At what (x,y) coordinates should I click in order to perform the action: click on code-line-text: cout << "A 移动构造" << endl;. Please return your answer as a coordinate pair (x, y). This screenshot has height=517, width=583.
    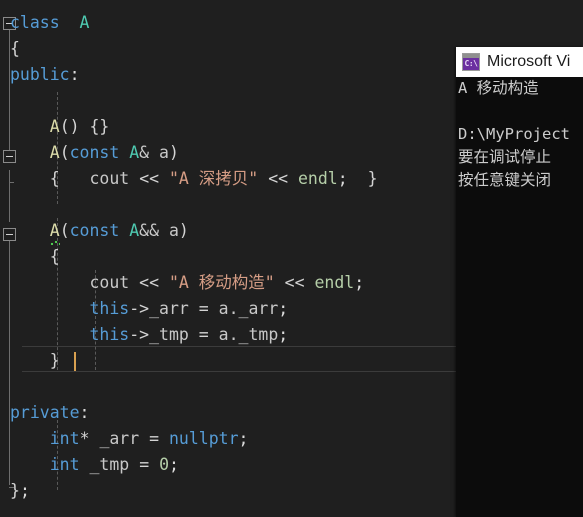
    Looking at the image, I should click on (187, 283).